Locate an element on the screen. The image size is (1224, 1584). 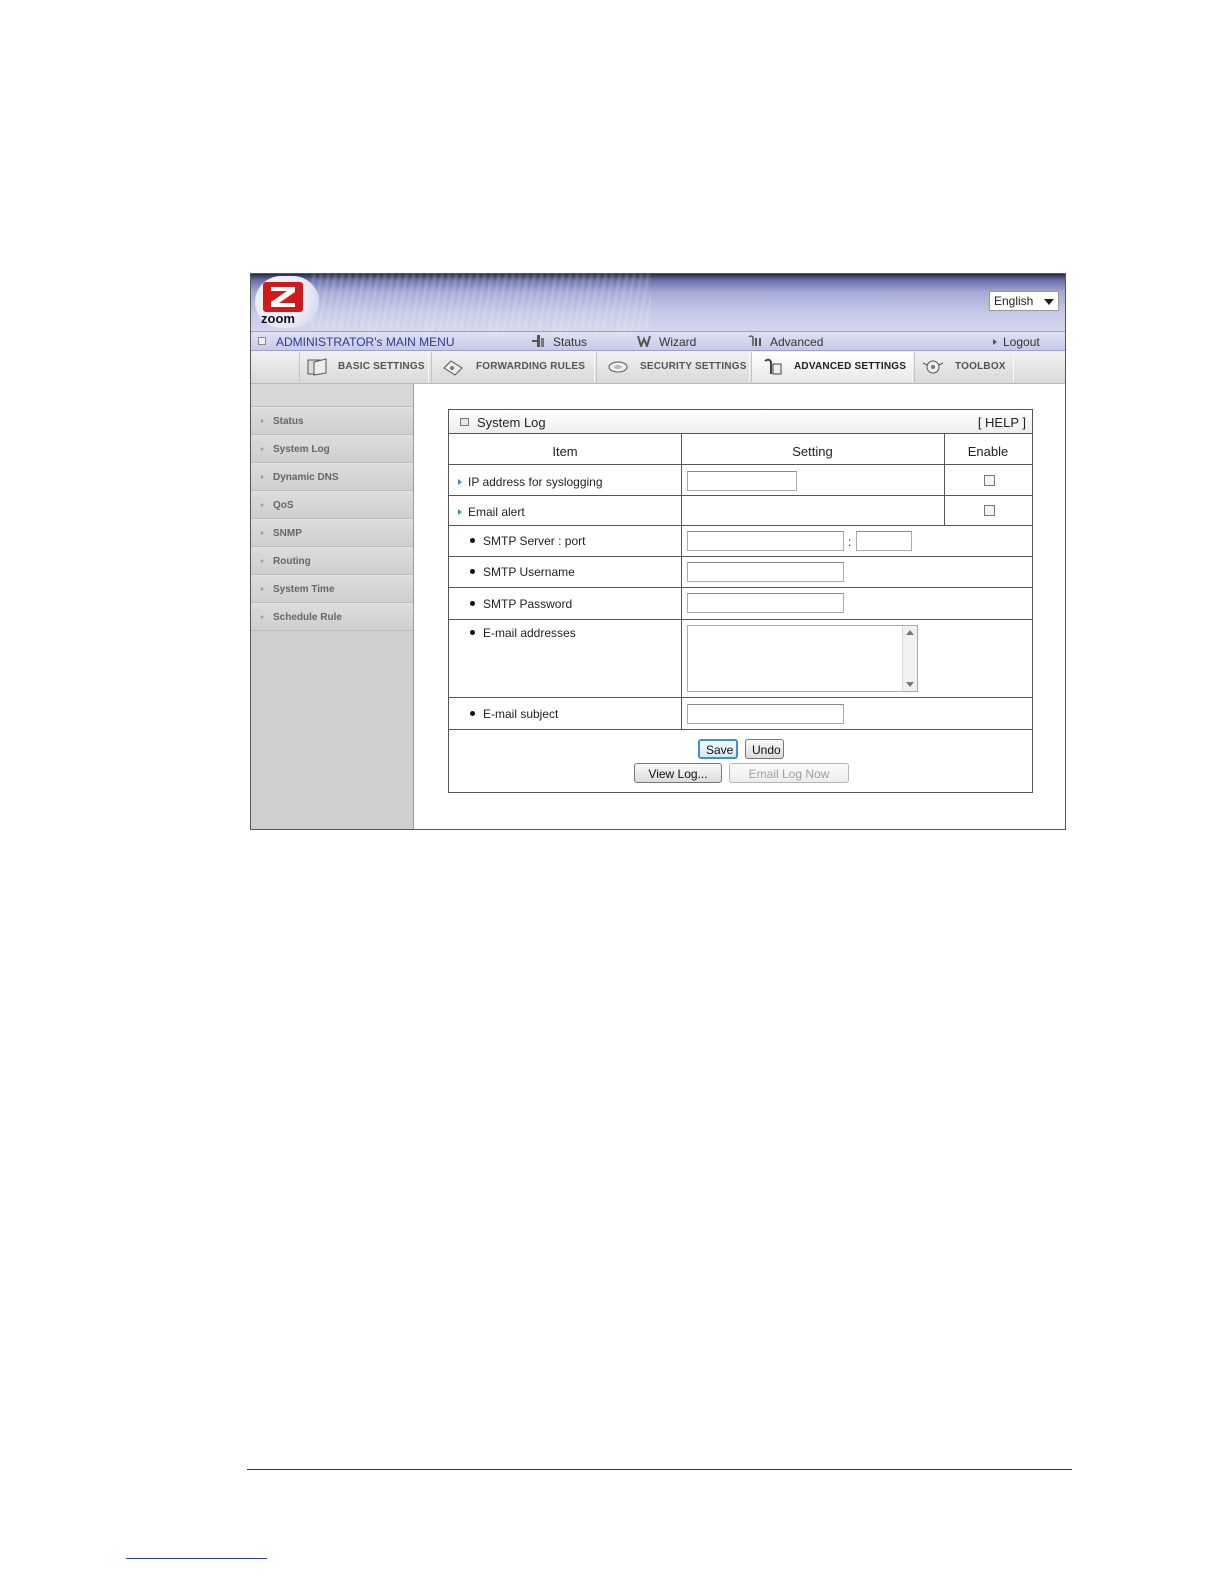
panel-title: System Log is located at coordinates (511, 422).